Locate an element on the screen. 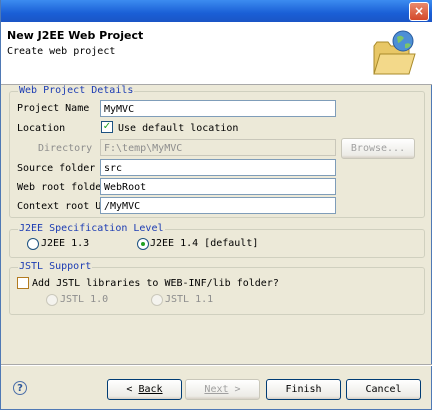 This screenshot has height=411, width=432. project-name-label: Project Name is located at coordinates (53, 108).